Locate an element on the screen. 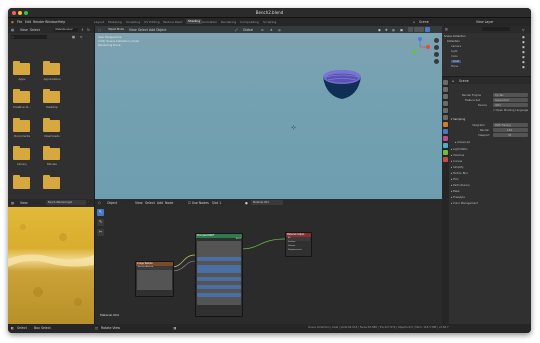 The image size is (540, 343). menu-edit: Edit is located at coordinates (28, 22).